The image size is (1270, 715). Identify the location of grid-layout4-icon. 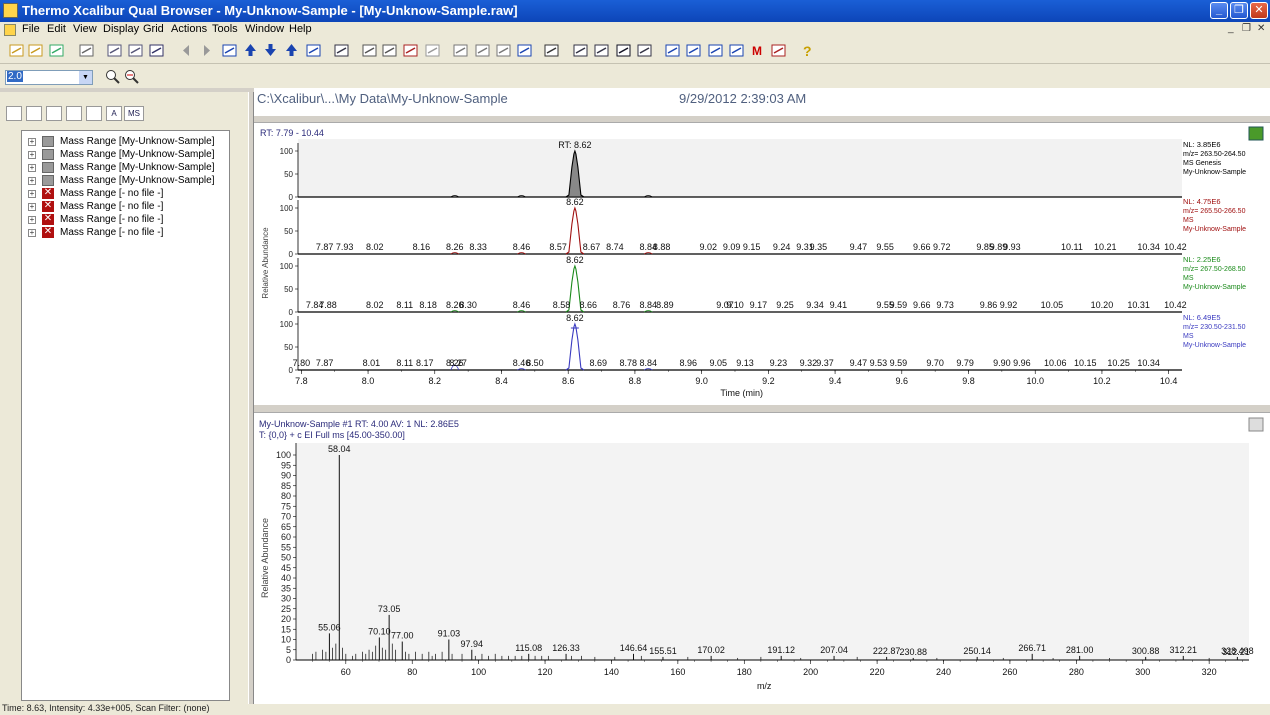
(524, 50).